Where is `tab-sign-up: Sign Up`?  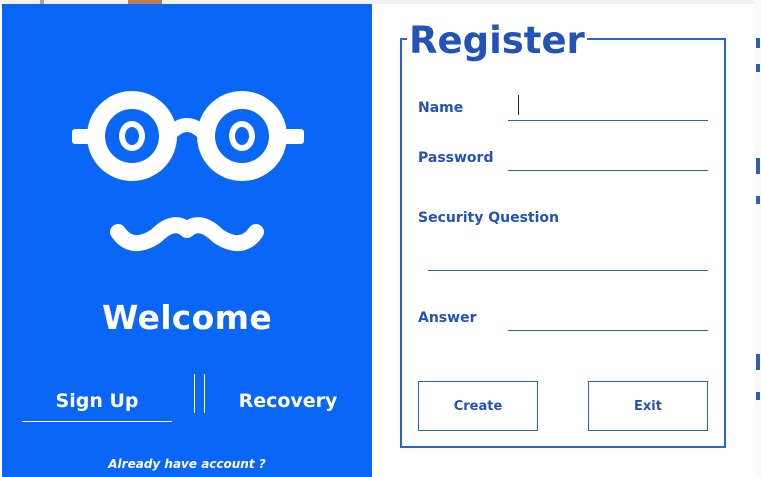
tab-sign-up: Sign Up is located at coordinates (97, 405).